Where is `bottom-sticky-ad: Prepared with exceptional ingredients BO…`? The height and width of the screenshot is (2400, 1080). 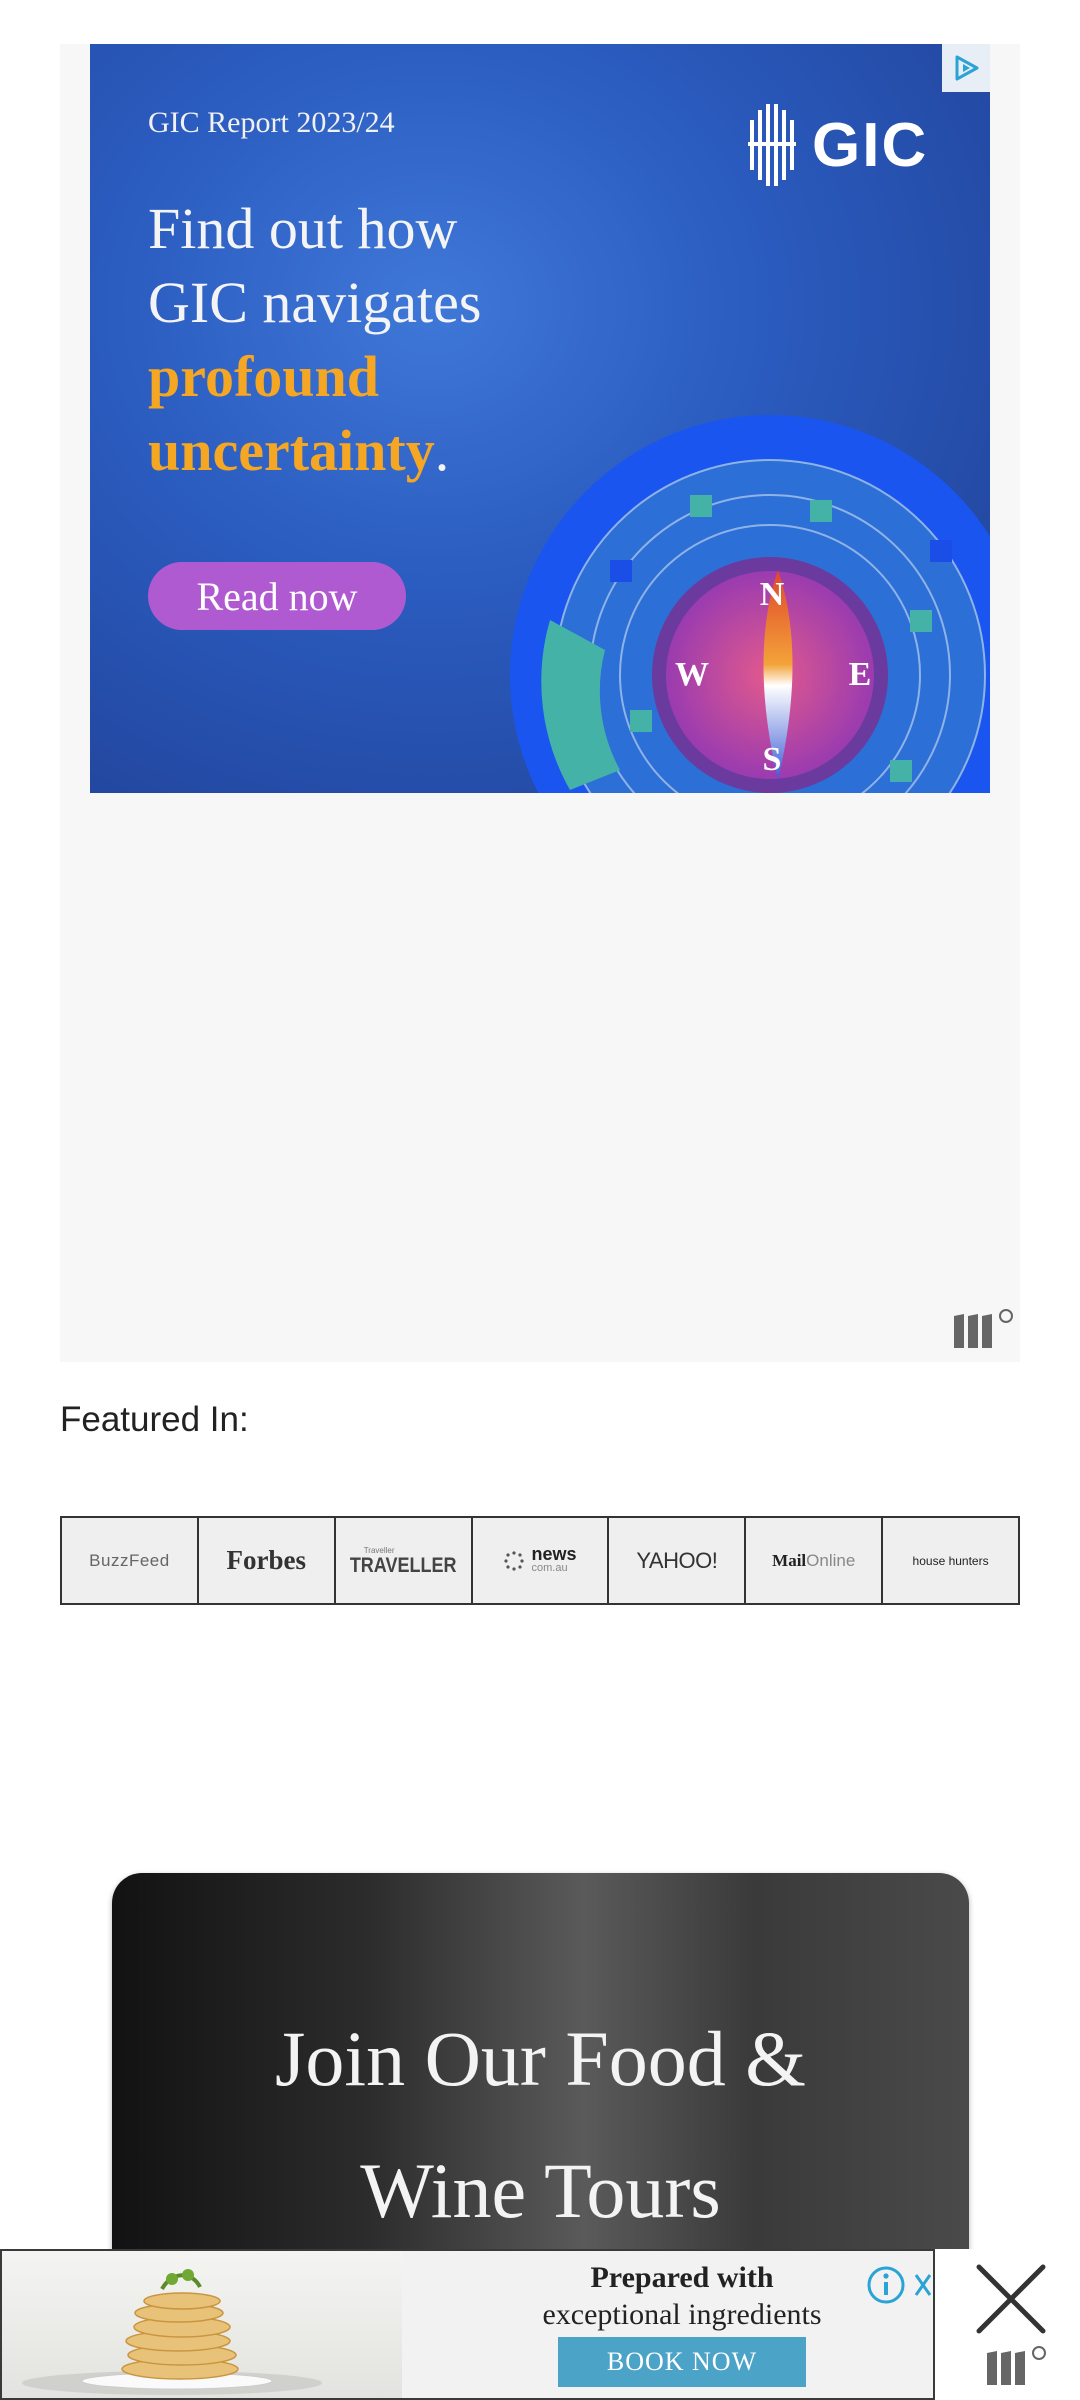 bottom-sticky-ad: Prepared with exceptional ingredients BO… is located at coordinates (467, 2324).